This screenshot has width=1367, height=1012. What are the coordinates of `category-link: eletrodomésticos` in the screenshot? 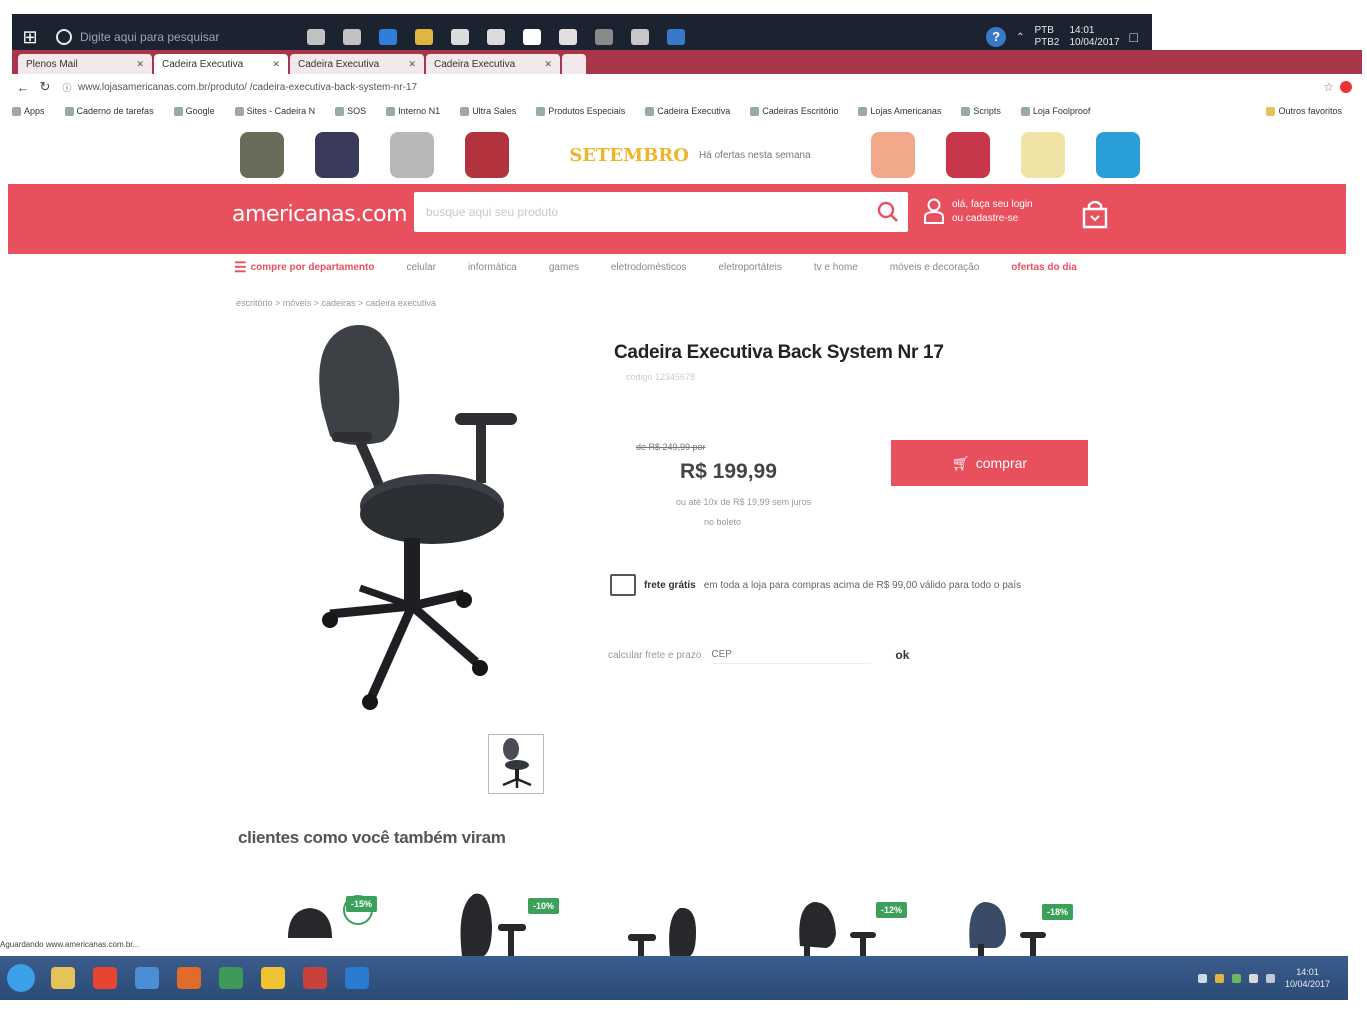 It's located at (649, 267).